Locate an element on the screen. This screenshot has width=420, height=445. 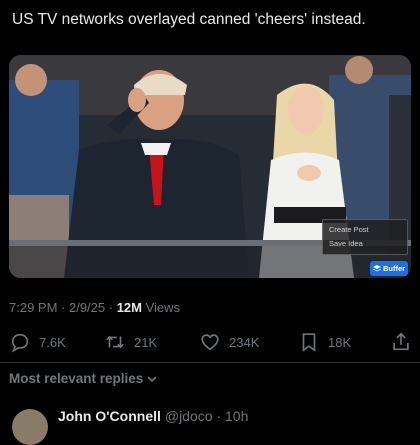
like-count: 234K is located at coordinates (244, 342).